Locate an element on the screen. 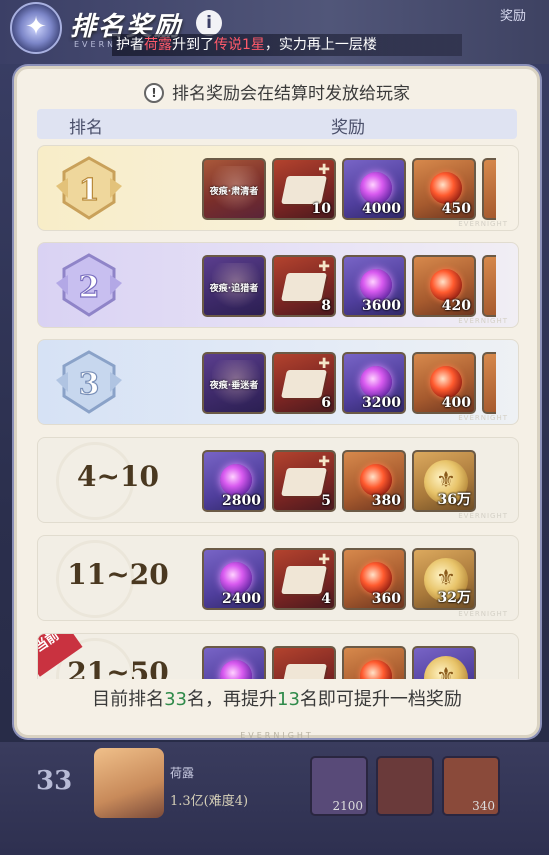  reward-red-orb-item: 450 is located at coordinates (444, 189).